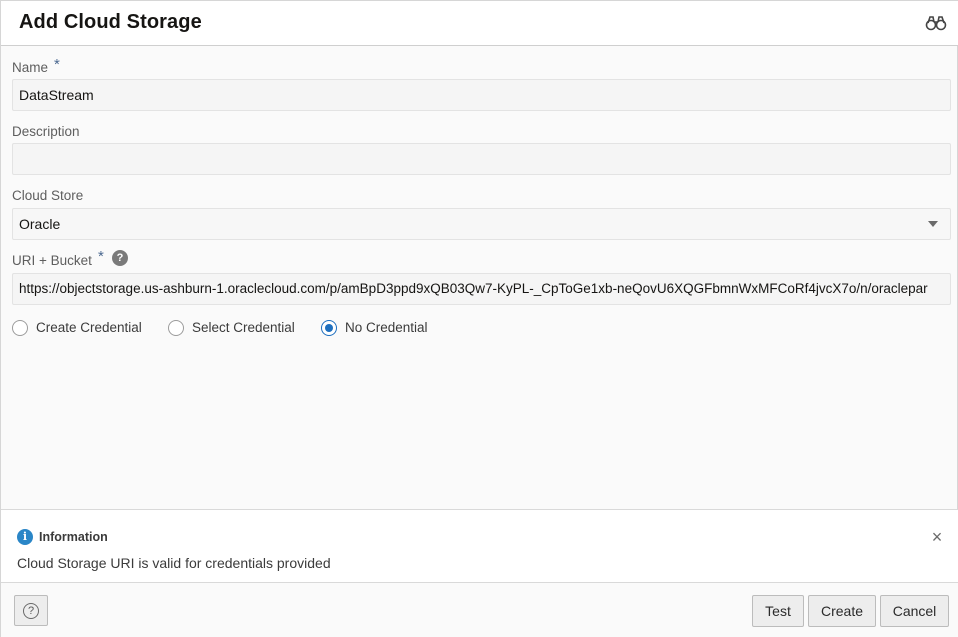  I want to click on uri-label: URI + Bucket, so click(52, 260).